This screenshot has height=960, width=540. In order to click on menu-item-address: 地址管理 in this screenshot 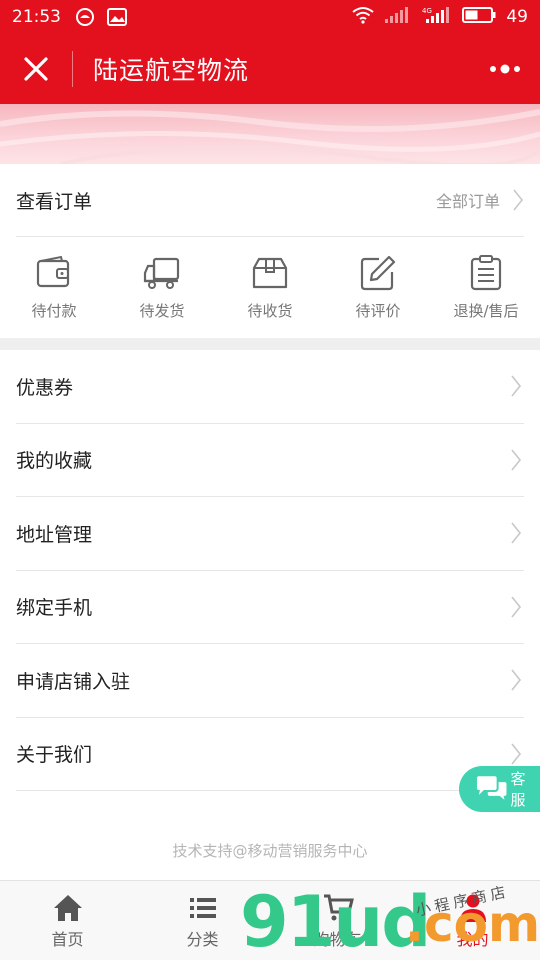, I will do `click(270, 534)`.